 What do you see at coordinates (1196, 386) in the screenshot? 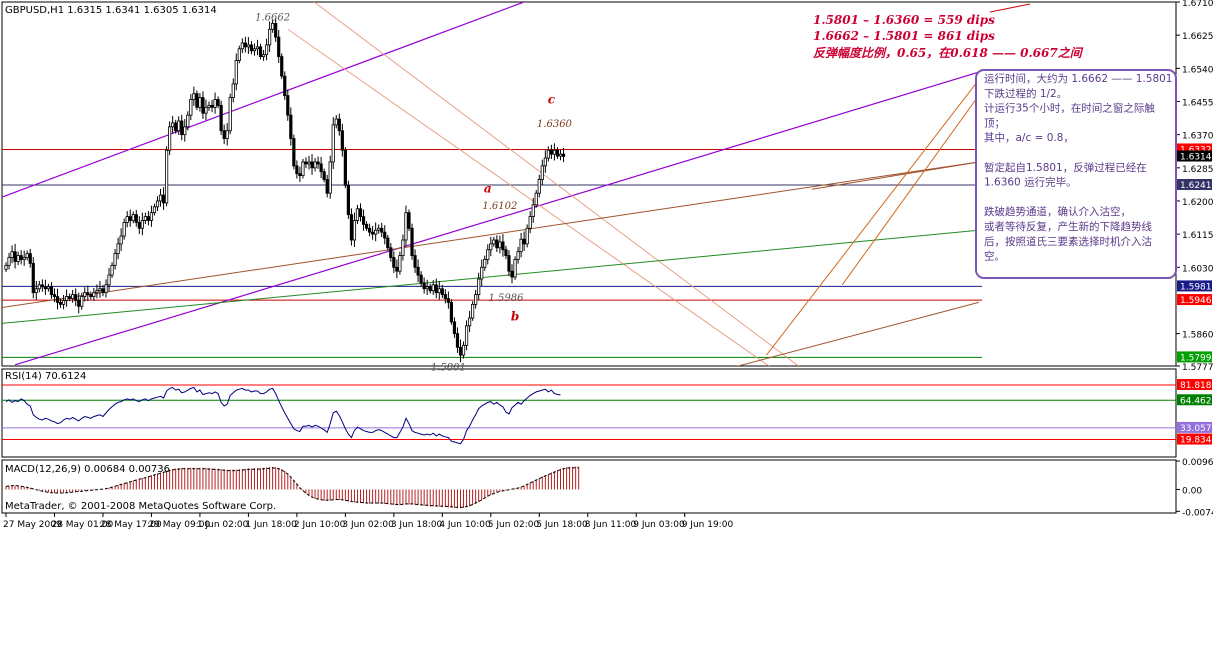
I see `rsi-level-text: 81.8182` at bounding box center [1196, 386].